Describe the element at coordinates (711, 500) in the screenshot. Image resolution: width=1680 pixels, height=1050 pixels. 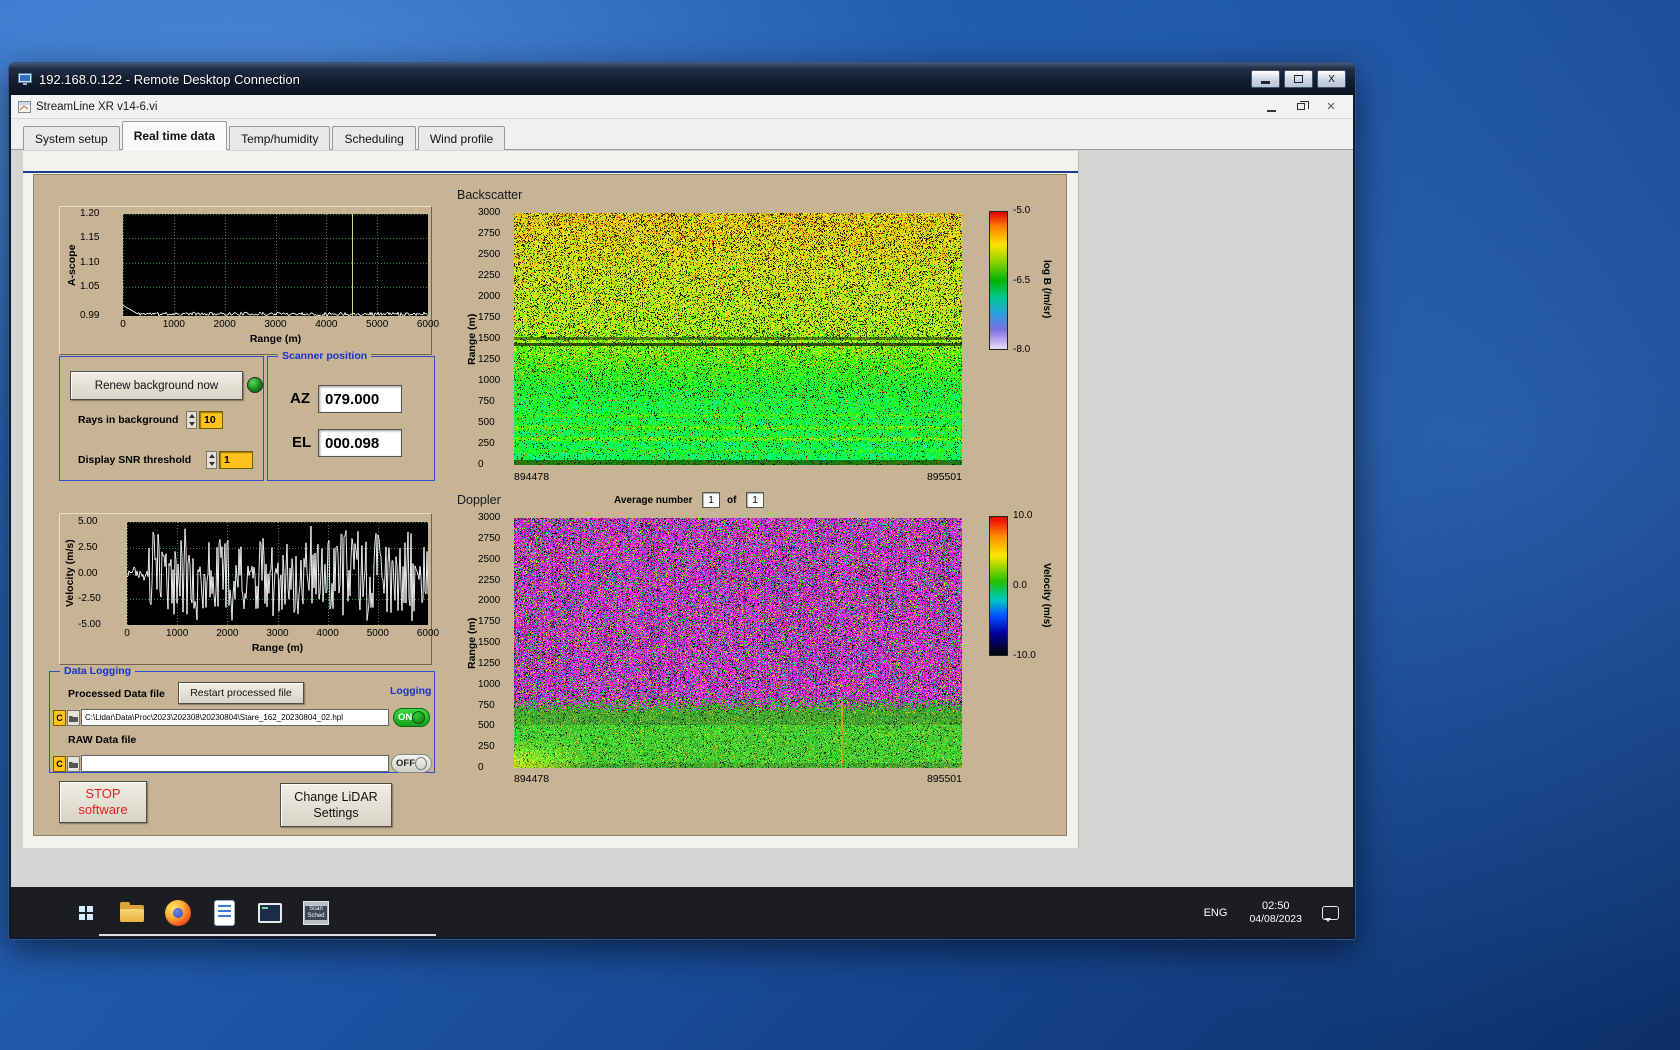
I see `average-count-field: 1` at that location.